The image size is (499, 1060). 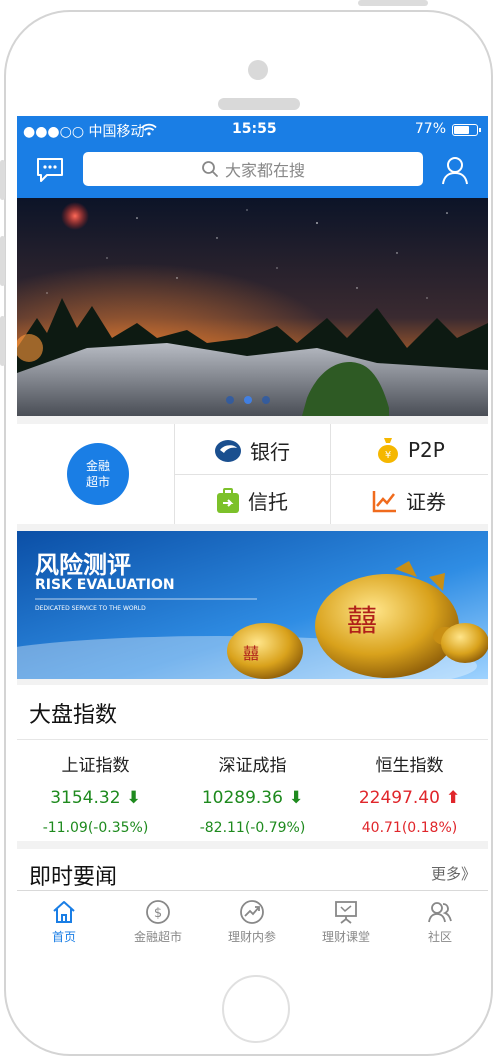 I want to click on carrier-label: ●●●○○ 中国移动, so click(x=84, y=132).